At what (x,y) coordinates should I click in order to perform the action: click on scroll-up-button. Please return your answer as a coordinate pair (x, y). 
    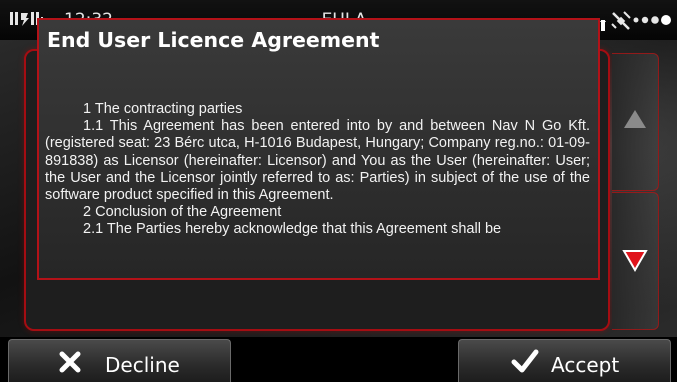
    Looking at the image, I should click on (635, 122).